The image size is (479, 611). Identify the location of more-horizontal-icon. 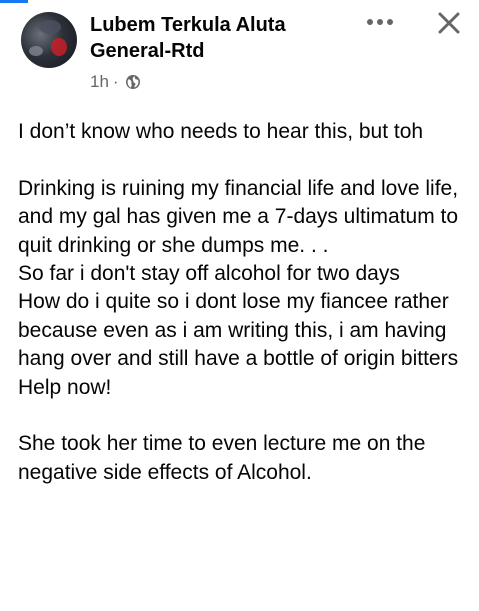
(380, 22).